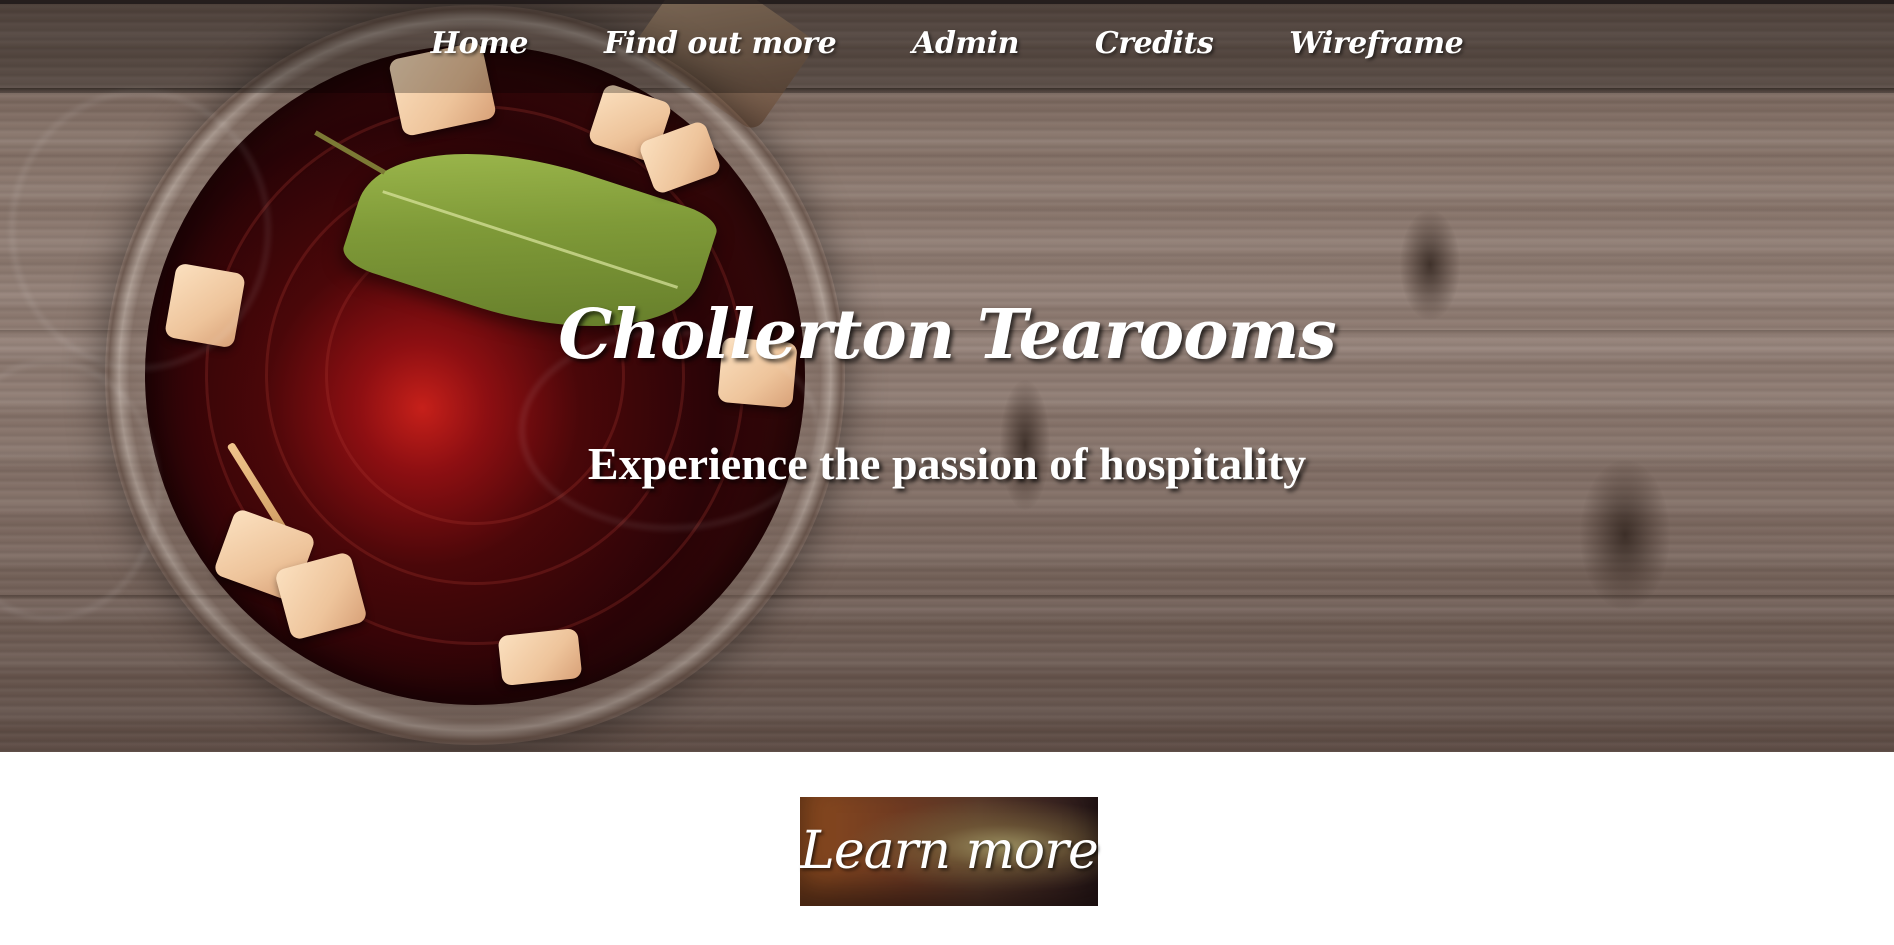 This screenshot has height=945, width=1894. I want to click on nav-link-home: Home, so click(480, 43).